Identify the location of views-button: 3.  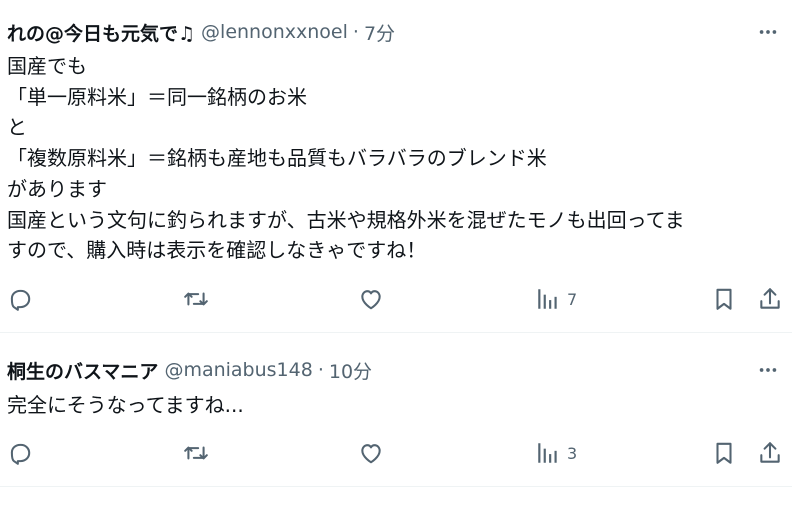
(556, 453).